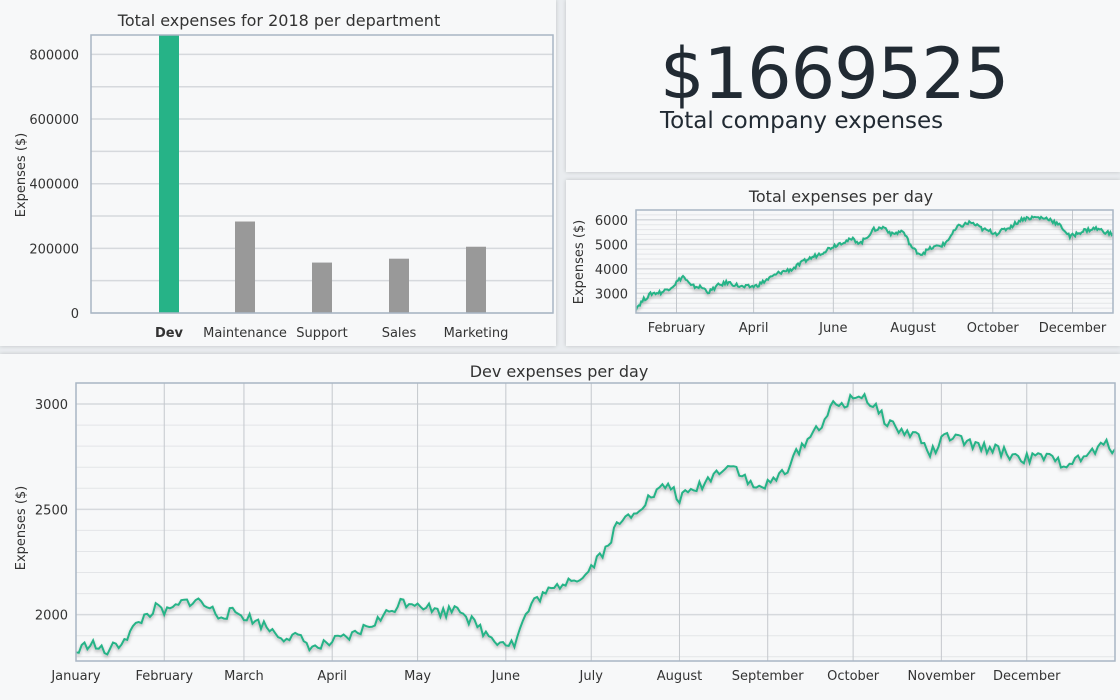  I want to click on y-tick-label: 6000, so click(611, 221).